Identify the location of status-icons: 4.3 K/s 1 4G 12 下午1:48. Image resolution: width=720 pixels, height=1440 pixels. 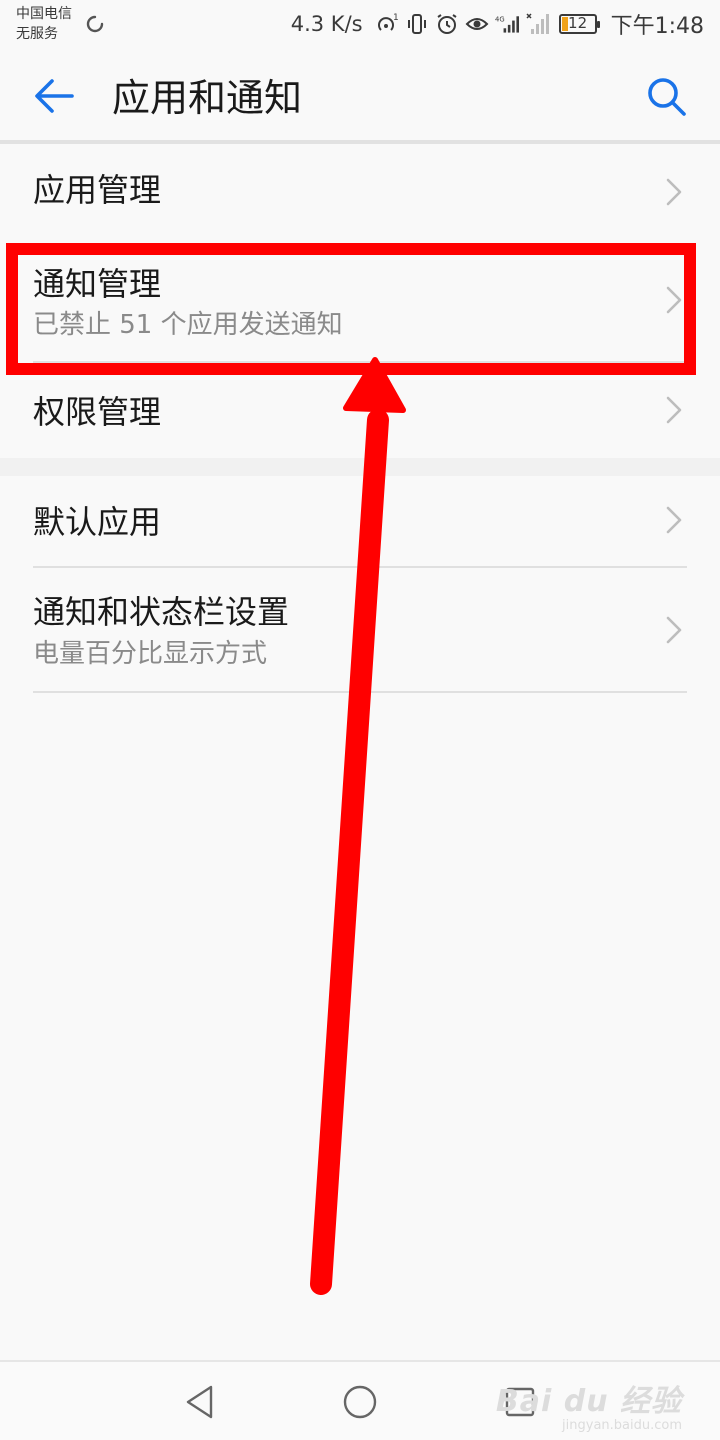
(497, 24).